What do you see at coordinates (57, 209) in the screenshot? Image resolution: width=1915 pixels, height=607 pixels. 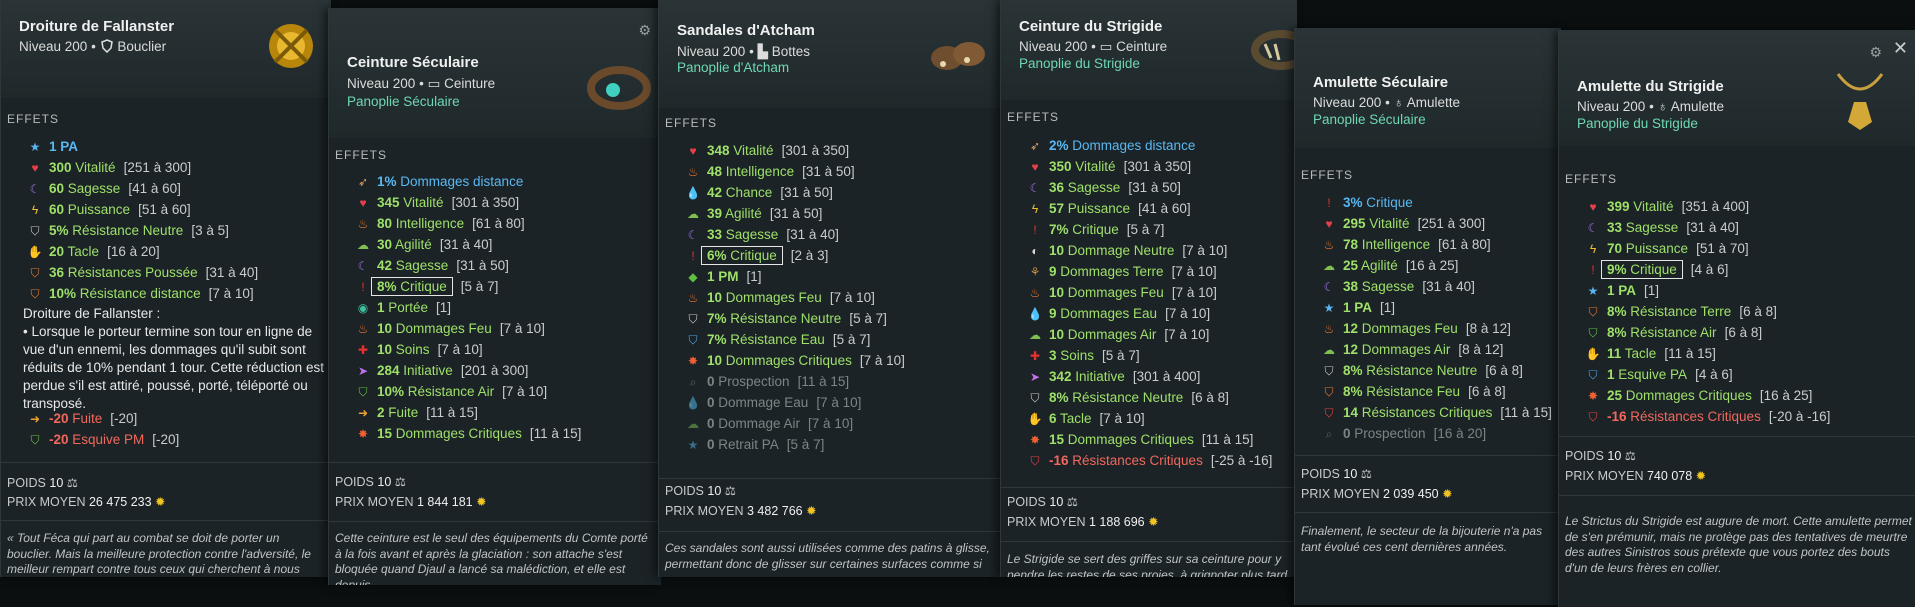 I see `effect-value: 60` at bounding box center [57, 209].